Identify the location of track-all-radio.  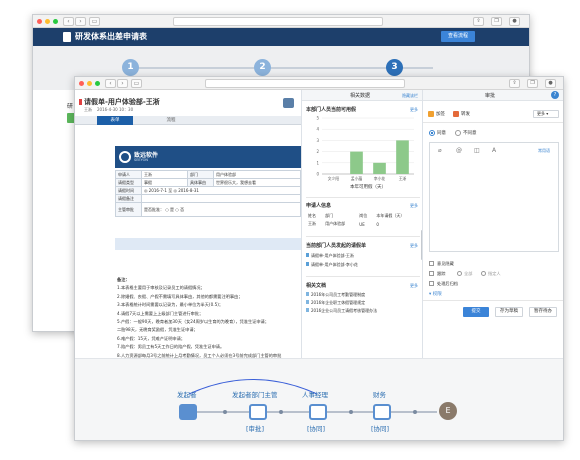
(459, 273).